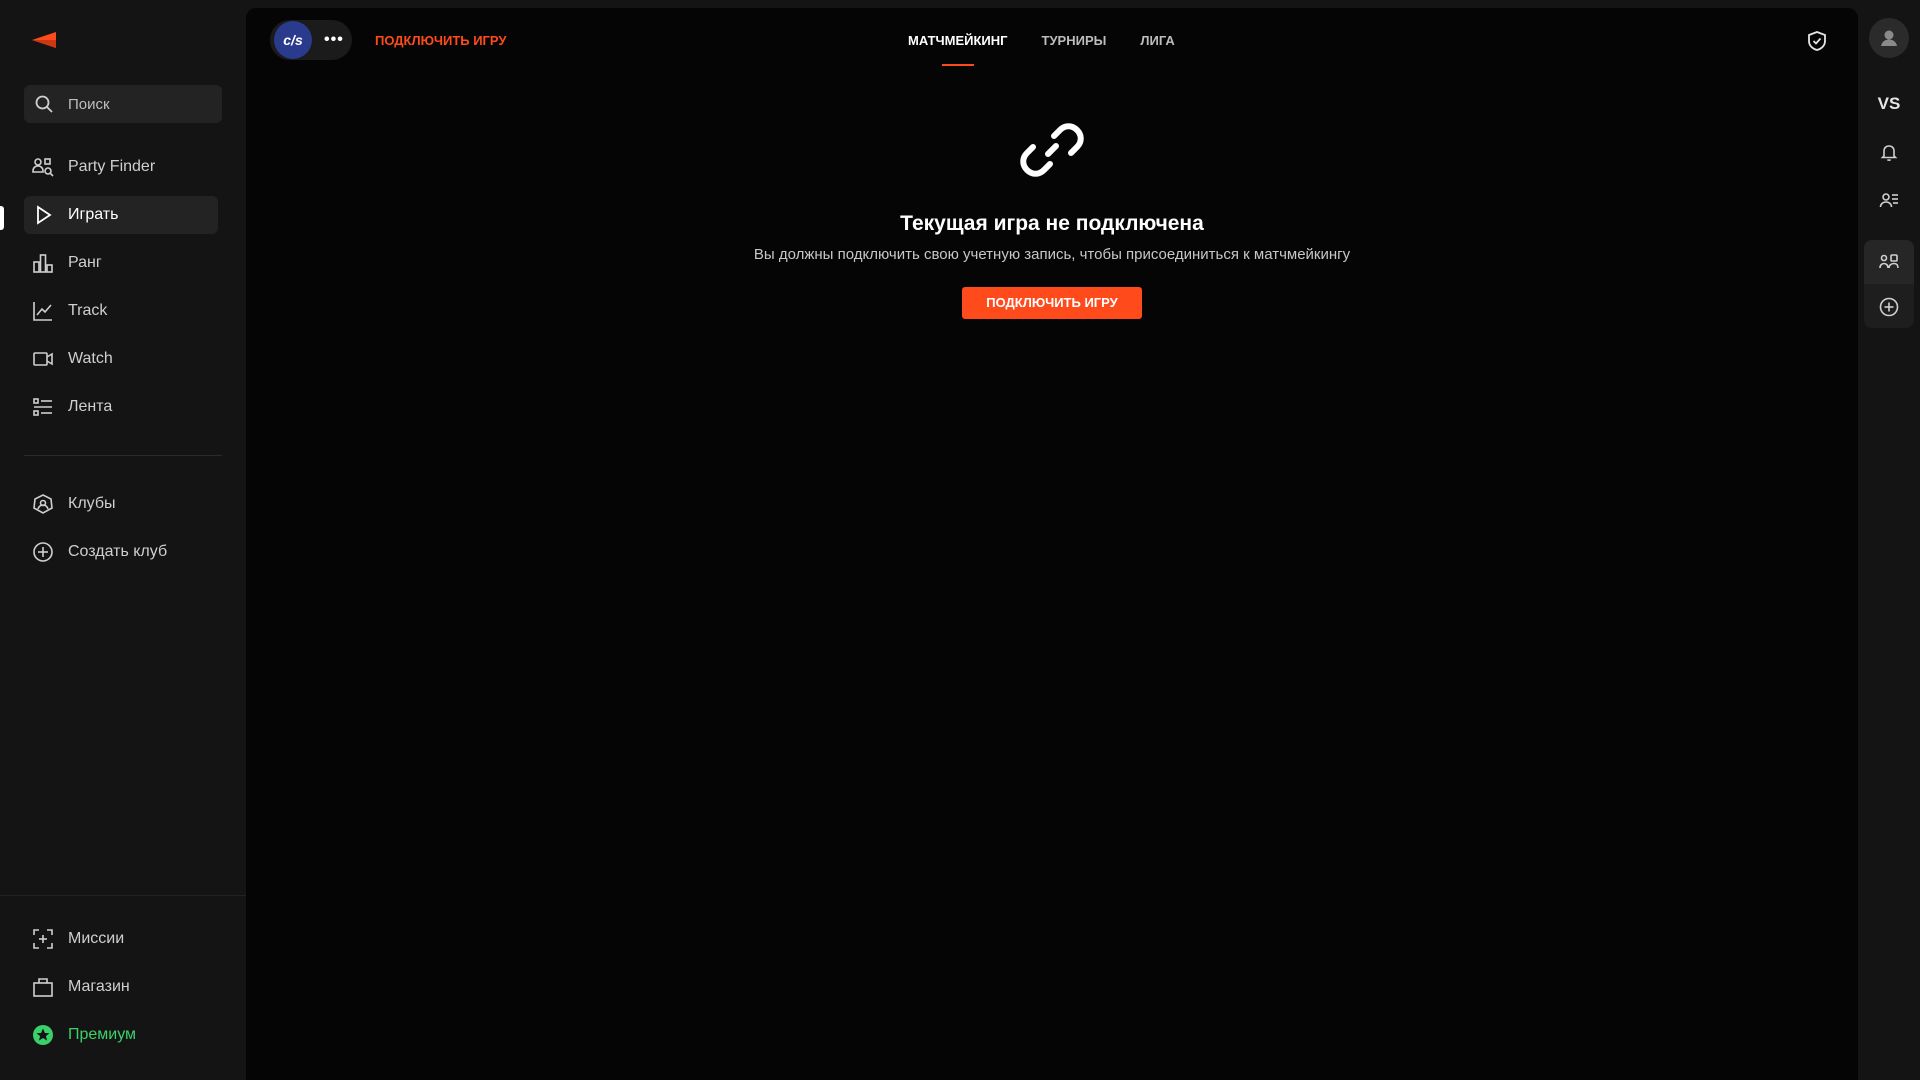 The height and width of the screenshot is (1080, 1920). I want to click on connect-game-link: ПОДКЛЮЧИТЬ ИГРУ, so click(441, 40).